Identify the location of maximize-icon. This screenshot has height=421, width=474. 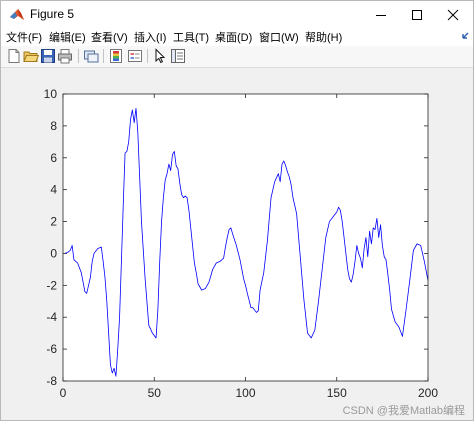
(417, 14).